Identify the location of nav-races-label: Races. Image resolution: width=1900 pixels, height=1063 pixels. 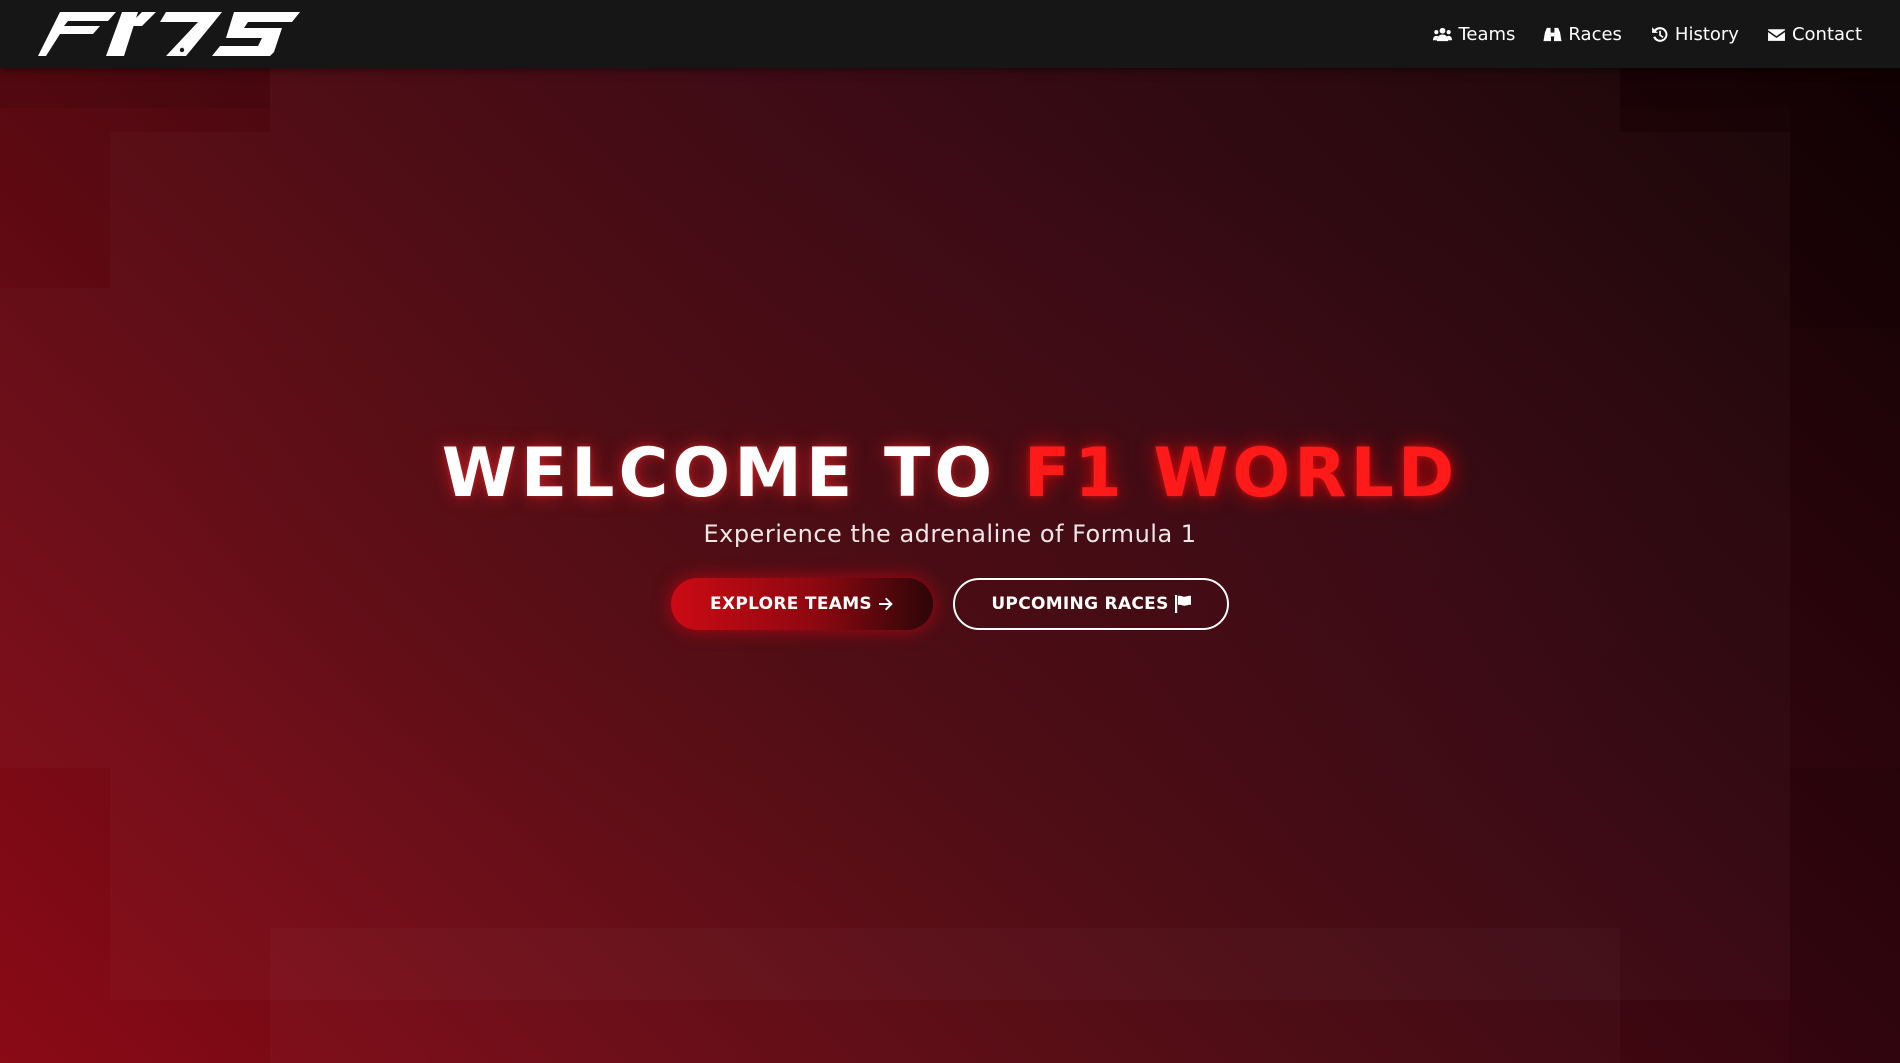
(1595, 34).